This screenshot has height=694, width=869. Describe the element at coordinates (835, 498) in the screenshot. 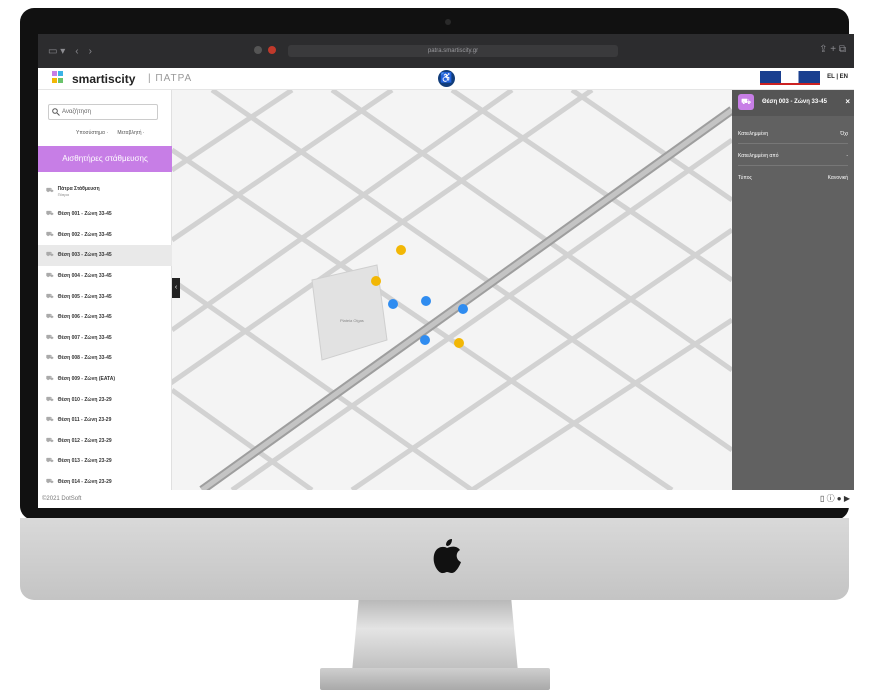

I see `app-store-icons: ▯ ⓘ ● ▶` at that location.